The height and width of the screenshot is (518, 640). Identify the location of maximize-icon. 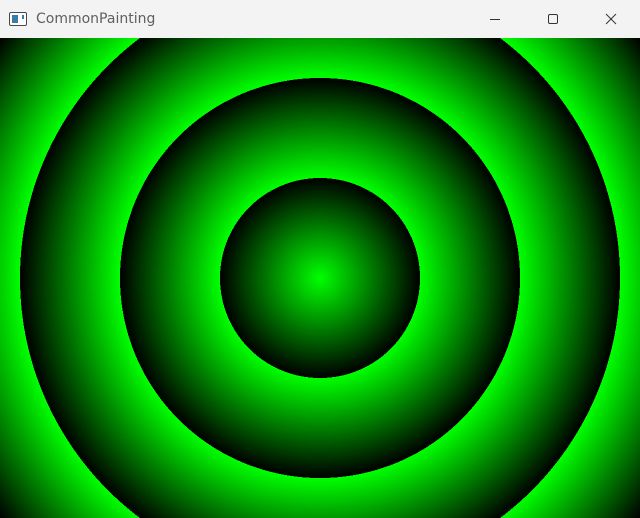
(553, 19).